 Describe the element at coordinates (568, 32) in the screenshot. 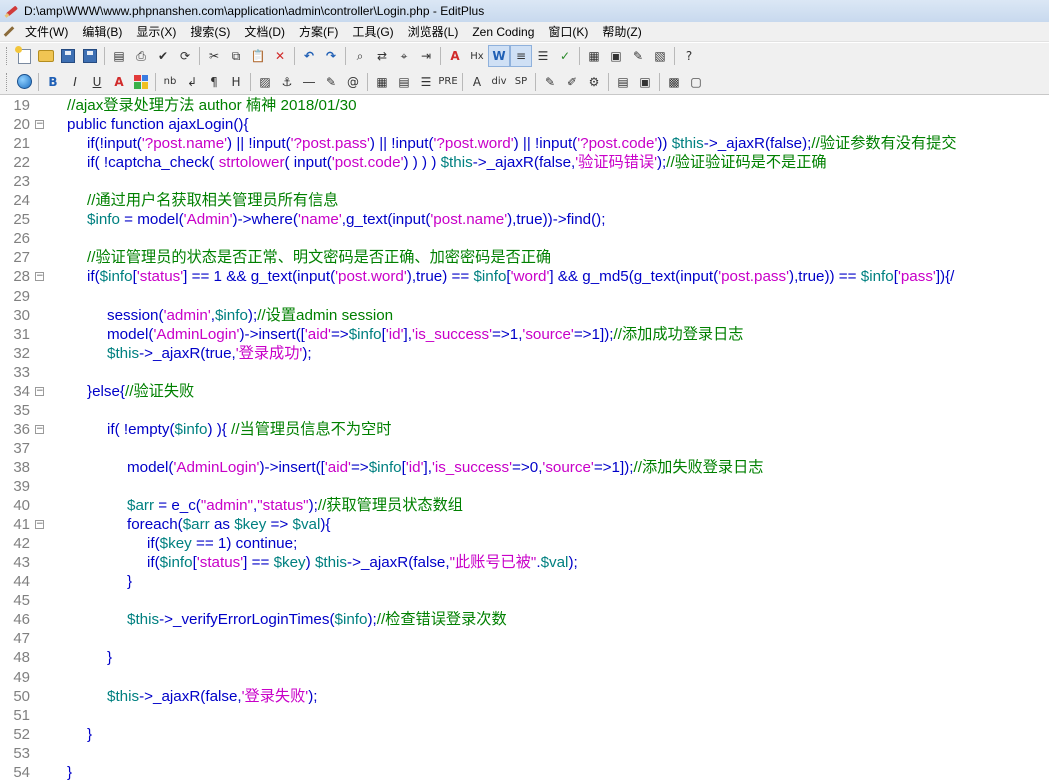

I see `menu-item: 窗口(K)` at that location.